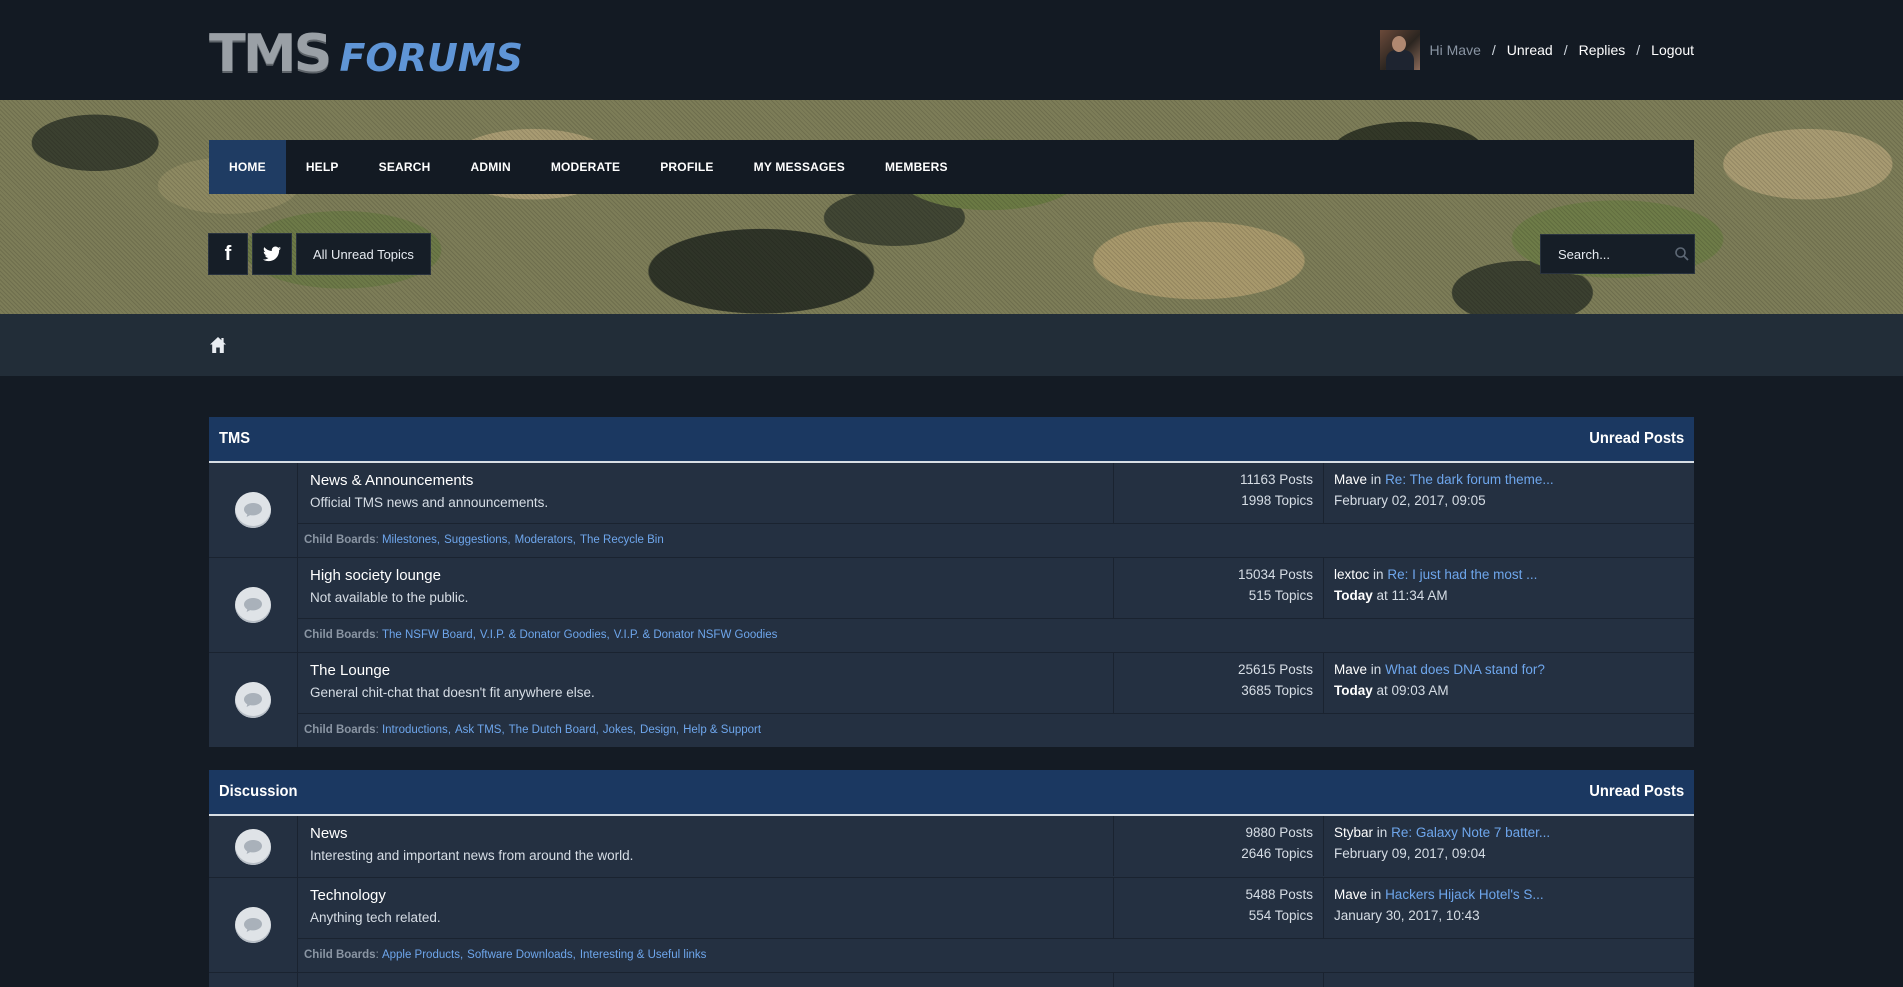 The width and height of the screenshot is (1903, 987). I want to click on board-name-link: The Lounge, so click(705, 670).